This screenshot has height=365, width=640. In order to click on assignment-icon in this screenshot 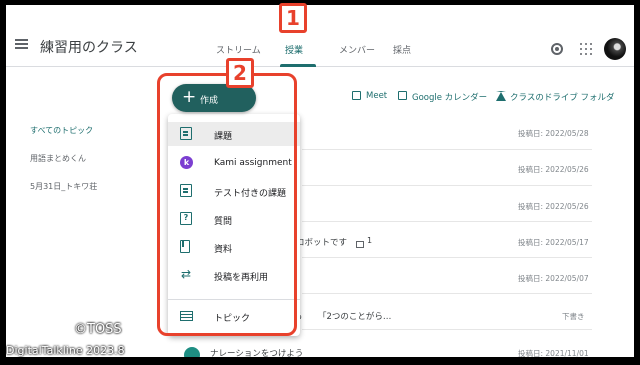, I will do `click(192, 352)`.